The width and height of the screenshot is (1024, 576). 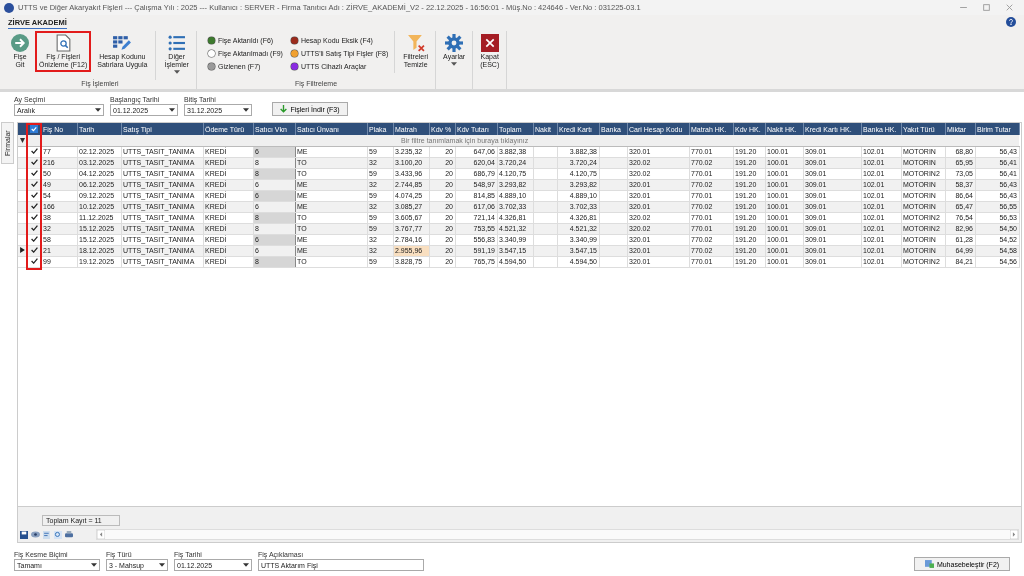 I want to click on document-filter-icon, so click(x=47, y=534).